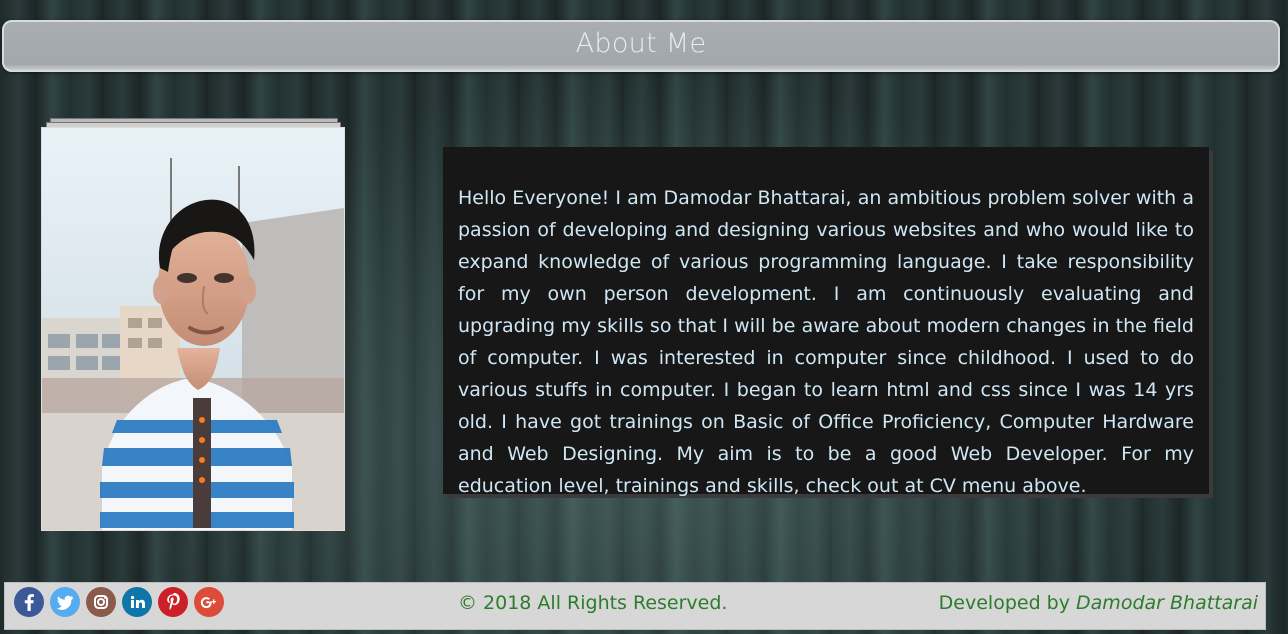 Image resolution: width=1288 pixels, height=634 pixels. I want to click on profile-photo, so click(193, 329).